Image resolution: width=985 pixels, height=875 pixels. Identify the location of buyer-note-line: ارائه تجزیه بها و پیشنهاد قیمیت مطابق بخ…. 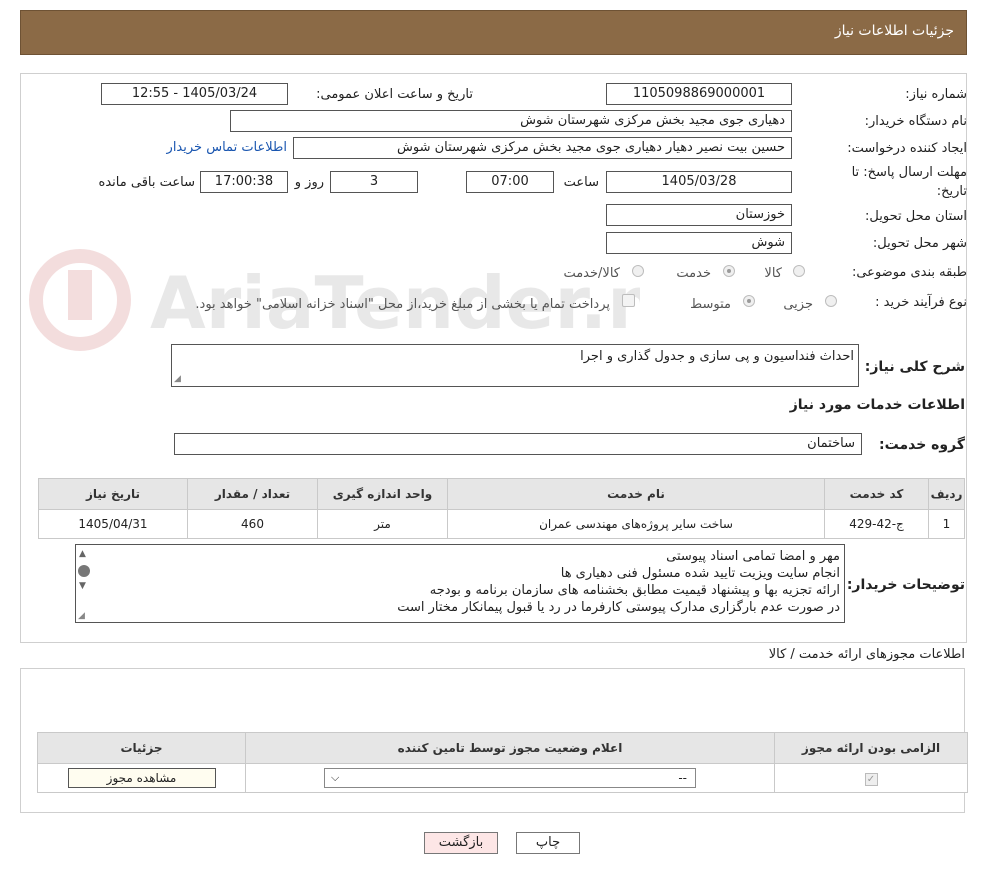
(634, 590).